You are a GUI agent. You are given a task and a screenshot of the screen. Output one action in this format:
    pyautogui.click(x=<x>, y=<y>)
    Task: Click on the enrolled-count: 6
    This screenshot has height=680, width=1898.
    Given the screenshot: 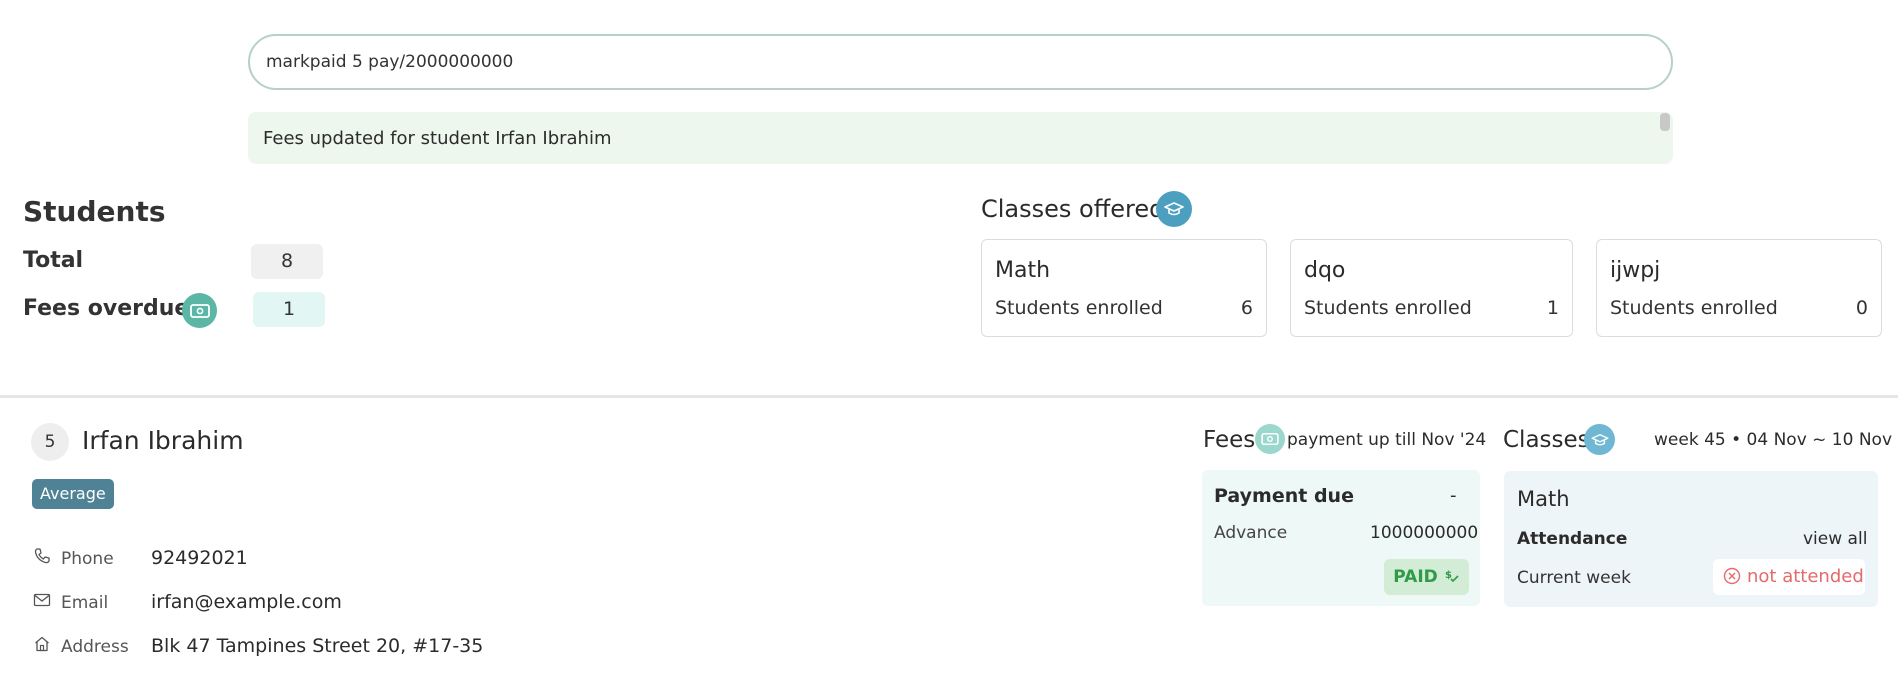 What is the action you would take?
    pyautogui.click(x=1246, y=308)
    